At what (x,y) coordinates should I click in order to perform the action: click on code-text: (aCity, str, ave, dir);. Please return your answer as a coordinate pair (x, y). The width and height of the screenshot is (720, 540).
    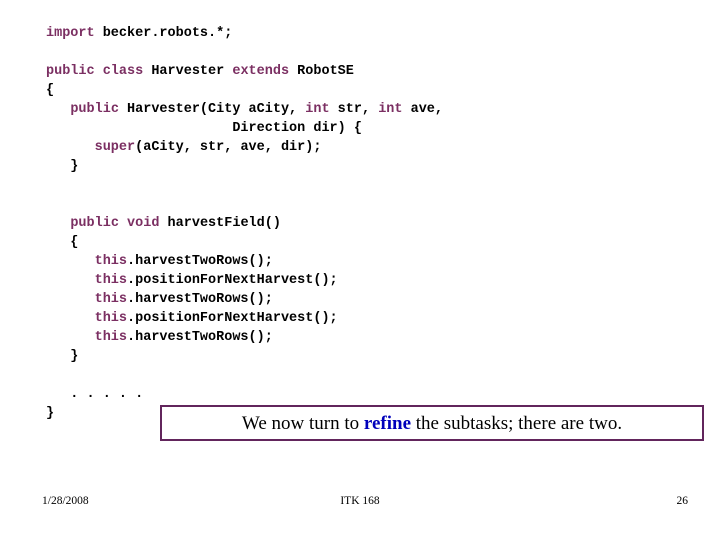
    Looking at the image, I should click on (228, 147).